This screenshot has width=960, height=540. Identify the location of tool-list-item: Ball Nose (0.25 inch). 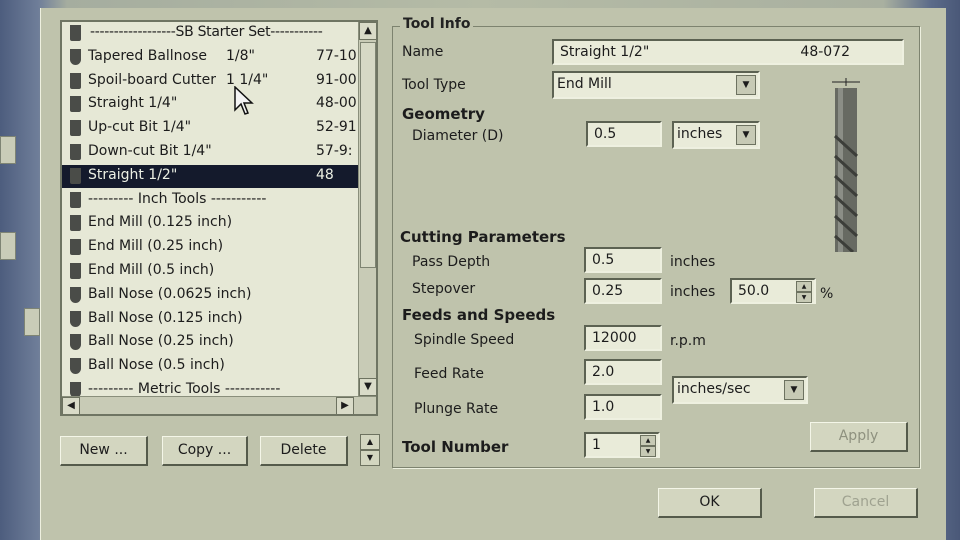
(210, 342).